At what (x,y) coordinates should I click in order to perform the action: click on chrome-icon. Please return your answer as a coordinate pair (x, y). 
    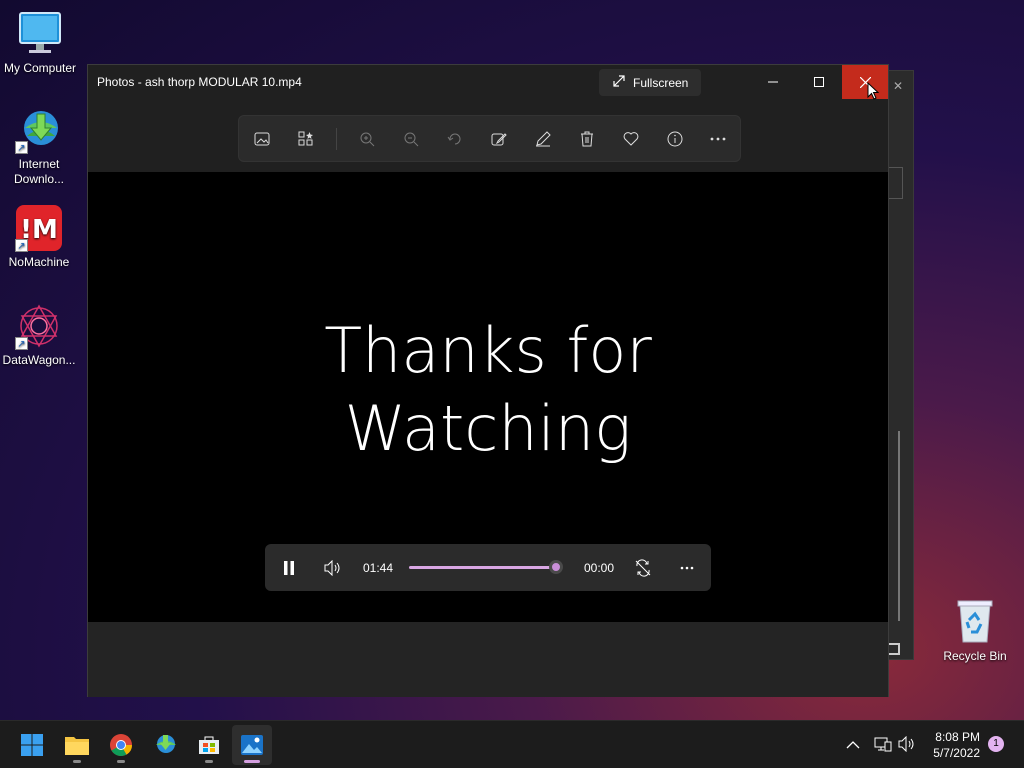
    Looking at the image, I should click on (121, 745).